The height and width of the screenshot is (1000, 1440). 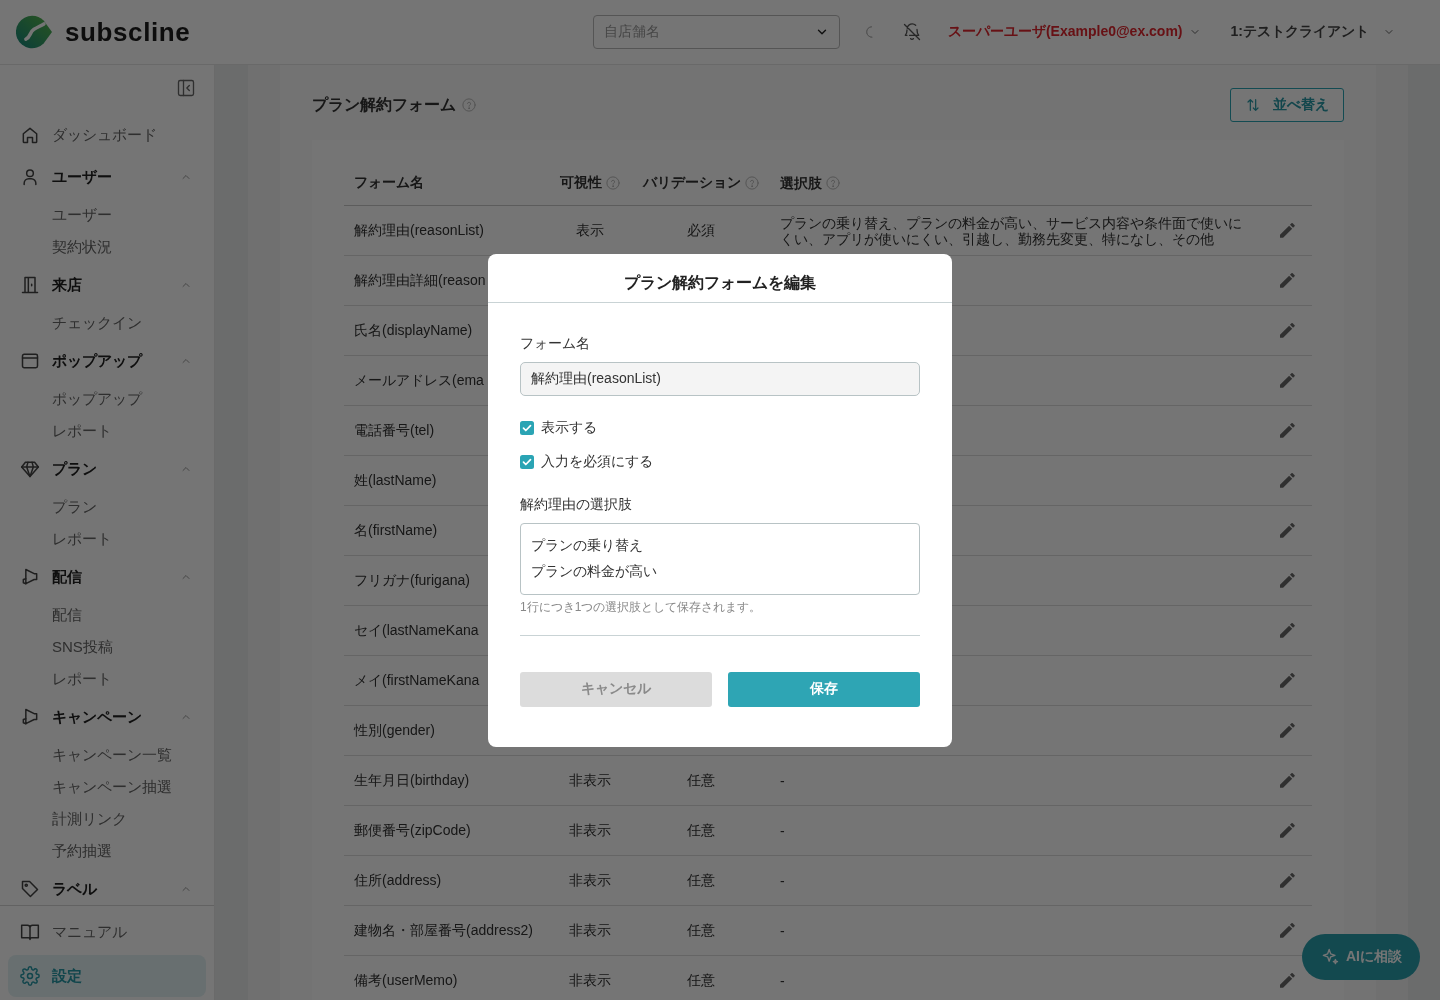 I want to click on save-button: 保存, so click(x=824, y=689).